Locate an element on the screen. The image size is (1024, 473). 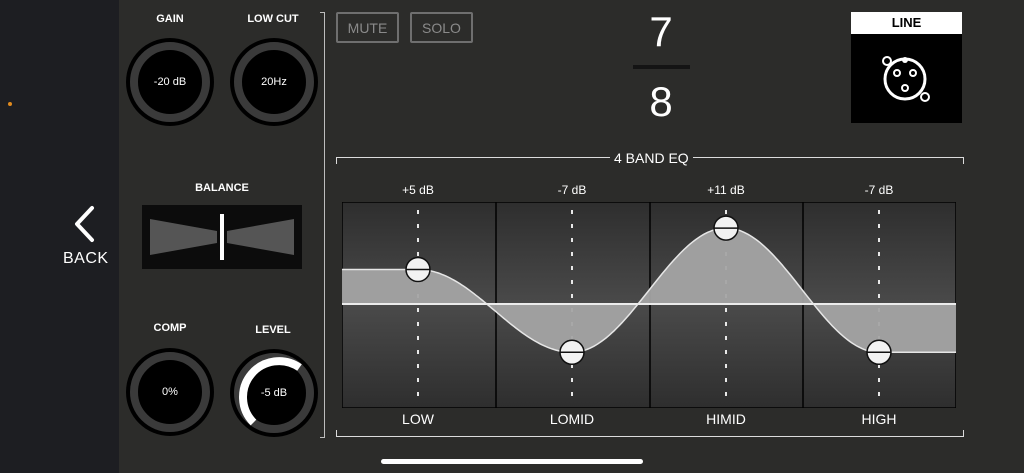
mute-button: MUTE is located at coordinates (367, 27).